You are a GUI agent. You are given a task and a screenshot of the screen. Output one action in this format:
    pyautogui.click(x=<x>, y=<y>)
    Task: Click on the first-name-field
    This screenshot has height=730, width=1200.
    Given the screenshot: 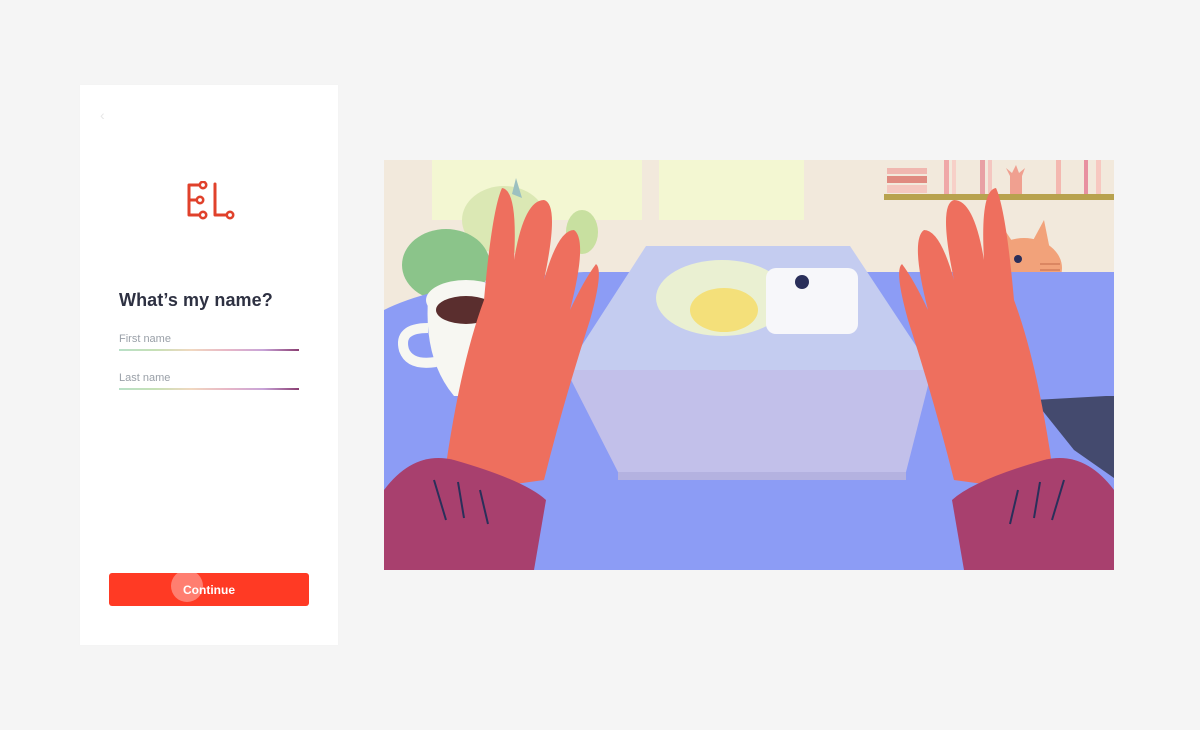 What is the action you would take?
    pyautogui.click(x=209, y=341)
    